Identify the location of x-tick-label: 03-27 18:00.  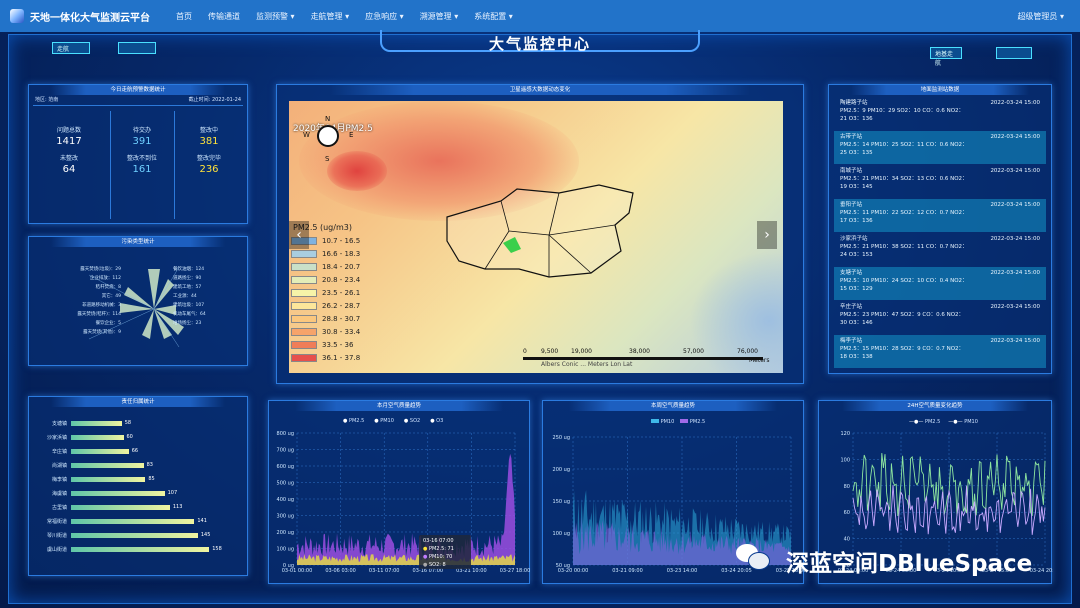
(515, 571).